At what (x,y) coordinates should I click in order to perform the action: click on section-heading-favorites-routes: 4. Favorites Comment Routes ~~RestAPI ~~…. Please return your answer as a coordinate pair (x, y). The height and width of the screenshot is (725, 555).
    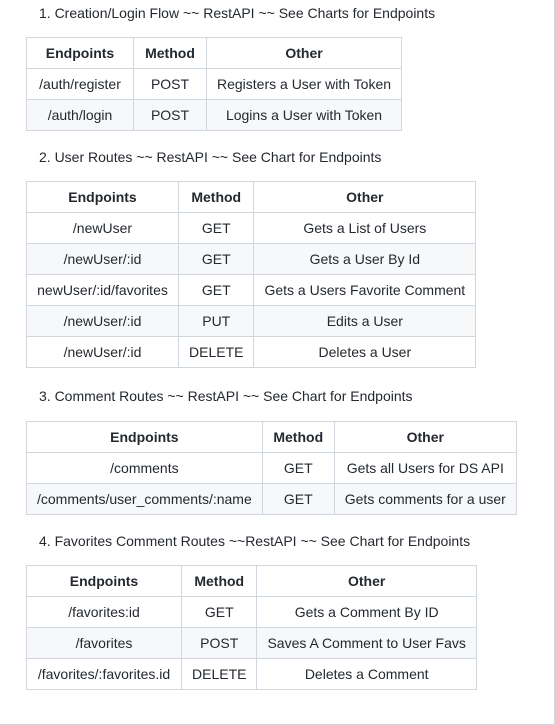
    Looking at the image, I should click on (255, 541).